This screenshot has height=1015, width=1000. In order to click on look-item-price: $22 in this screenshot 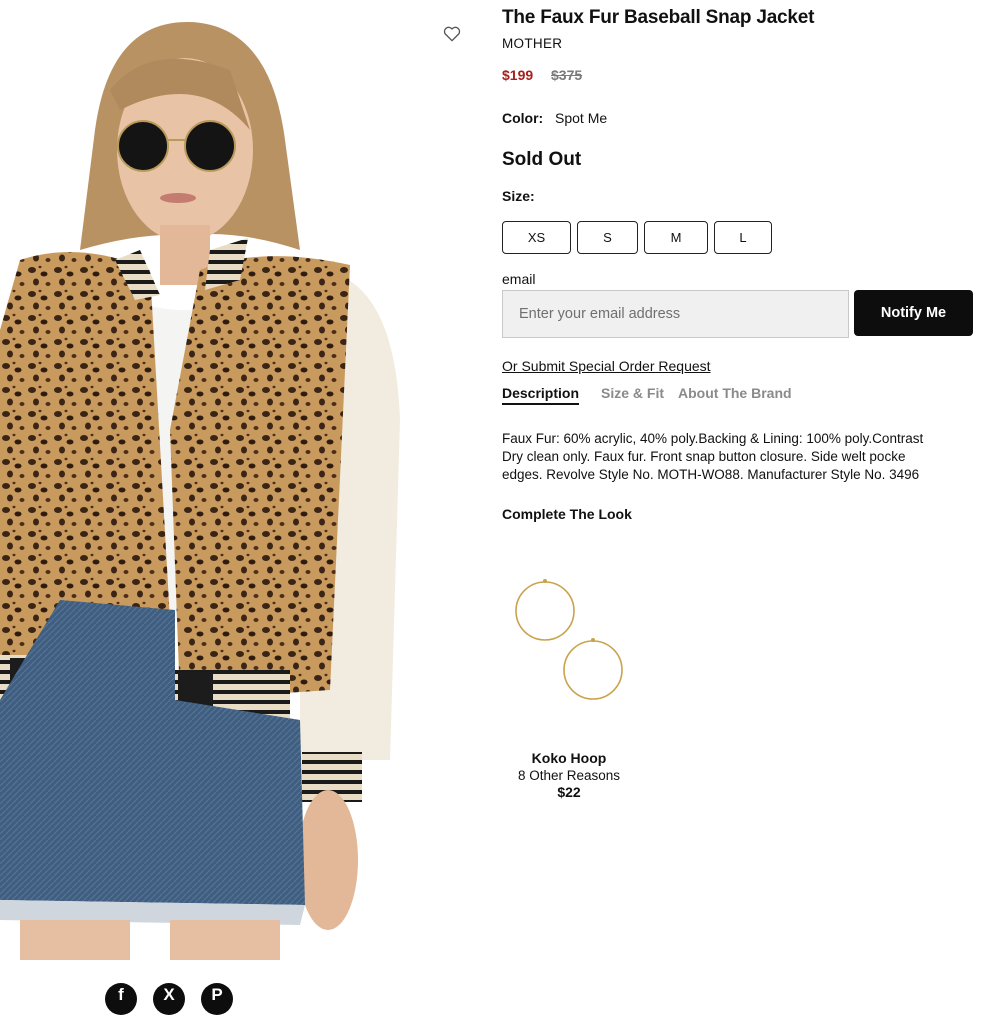, I will do `click(569, 792)`.